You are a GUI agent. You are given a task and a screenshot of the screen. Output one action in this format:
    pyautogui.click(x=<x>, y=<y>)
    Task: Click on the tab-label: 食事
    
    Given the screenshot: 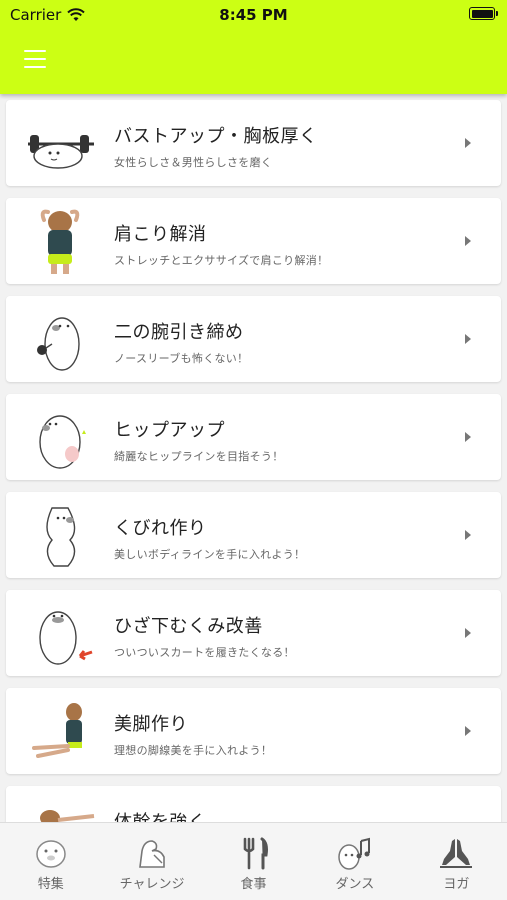 What is the action you would take?
    pyautogui.click(x=253, y=884)
    